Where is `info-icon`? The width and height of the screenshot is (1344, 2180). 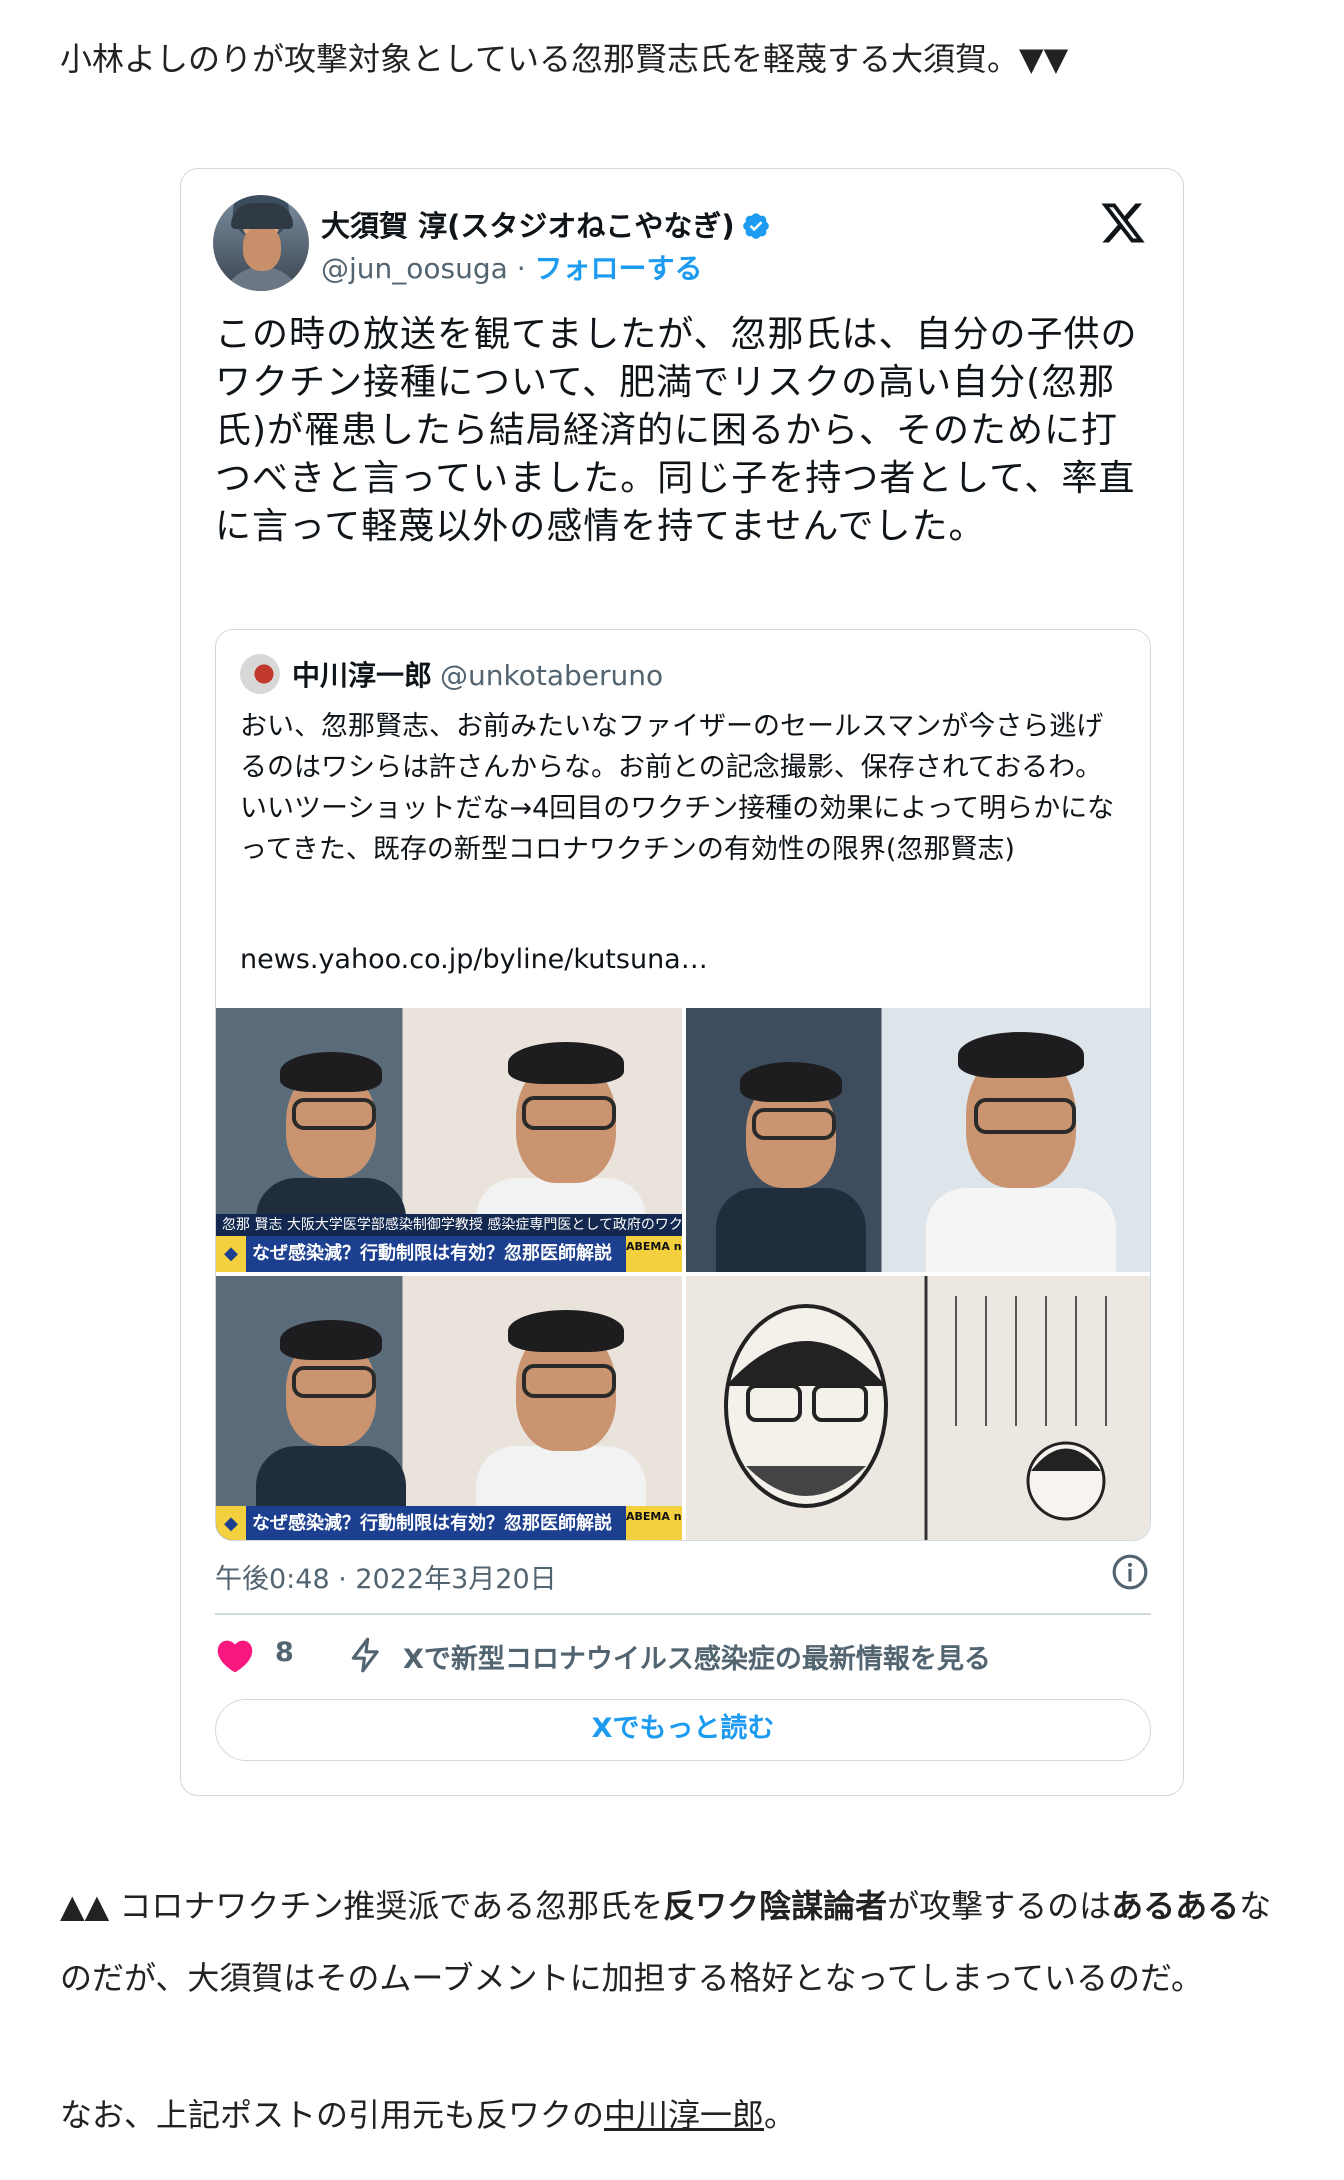 info-icon is located at coordinates (1130, 1572).